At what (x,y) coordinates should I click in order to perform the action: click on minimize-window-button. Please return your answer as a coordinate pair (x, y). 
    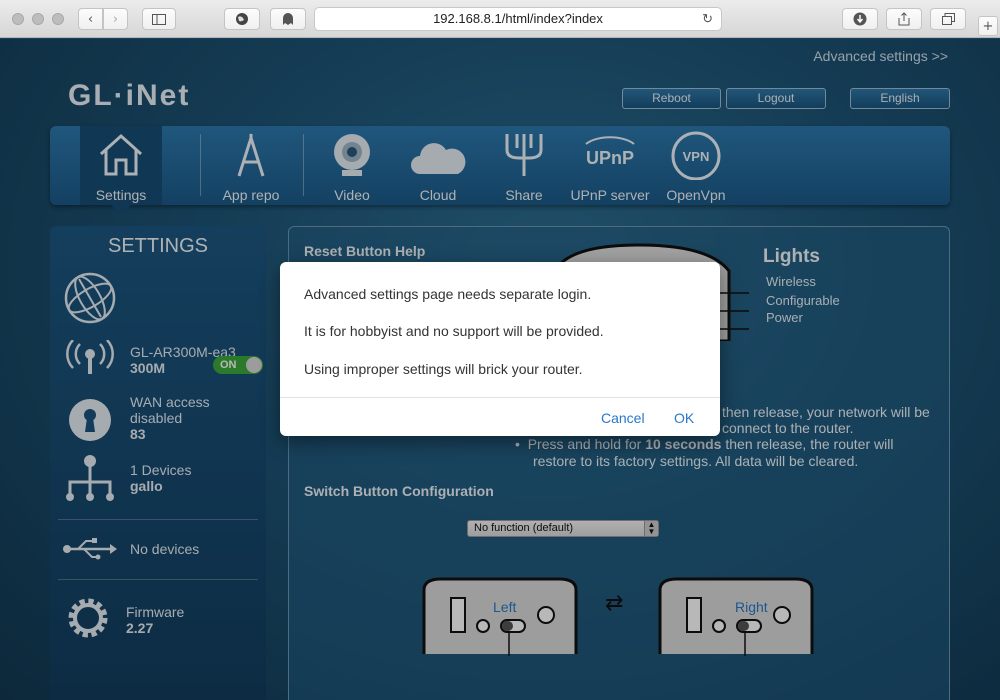
    Looking at the image, I should click on (38, 19).